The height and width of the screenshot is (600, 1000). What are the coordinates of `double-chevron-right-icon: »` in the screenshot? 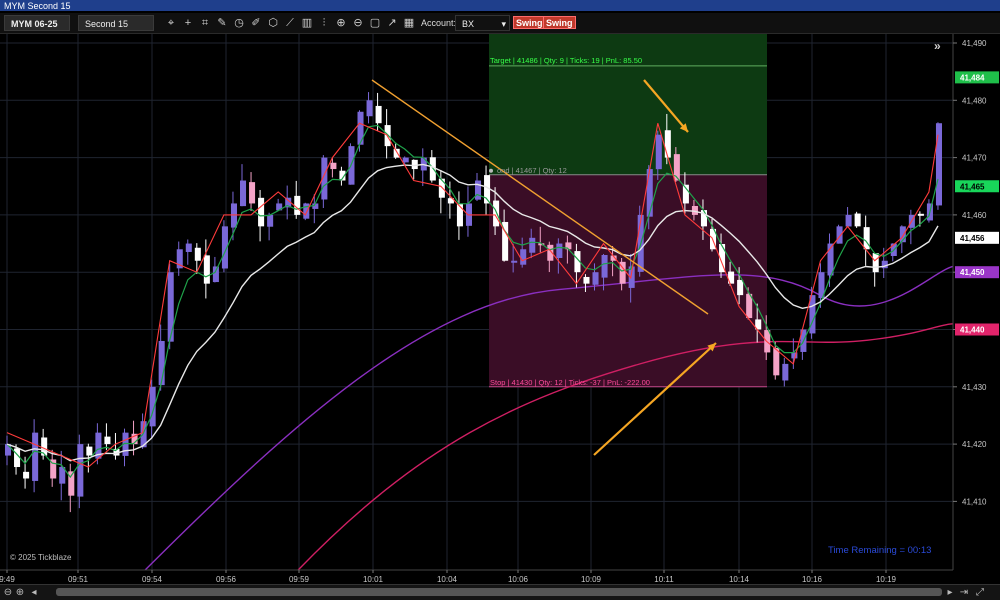 It's located at (937, 46).